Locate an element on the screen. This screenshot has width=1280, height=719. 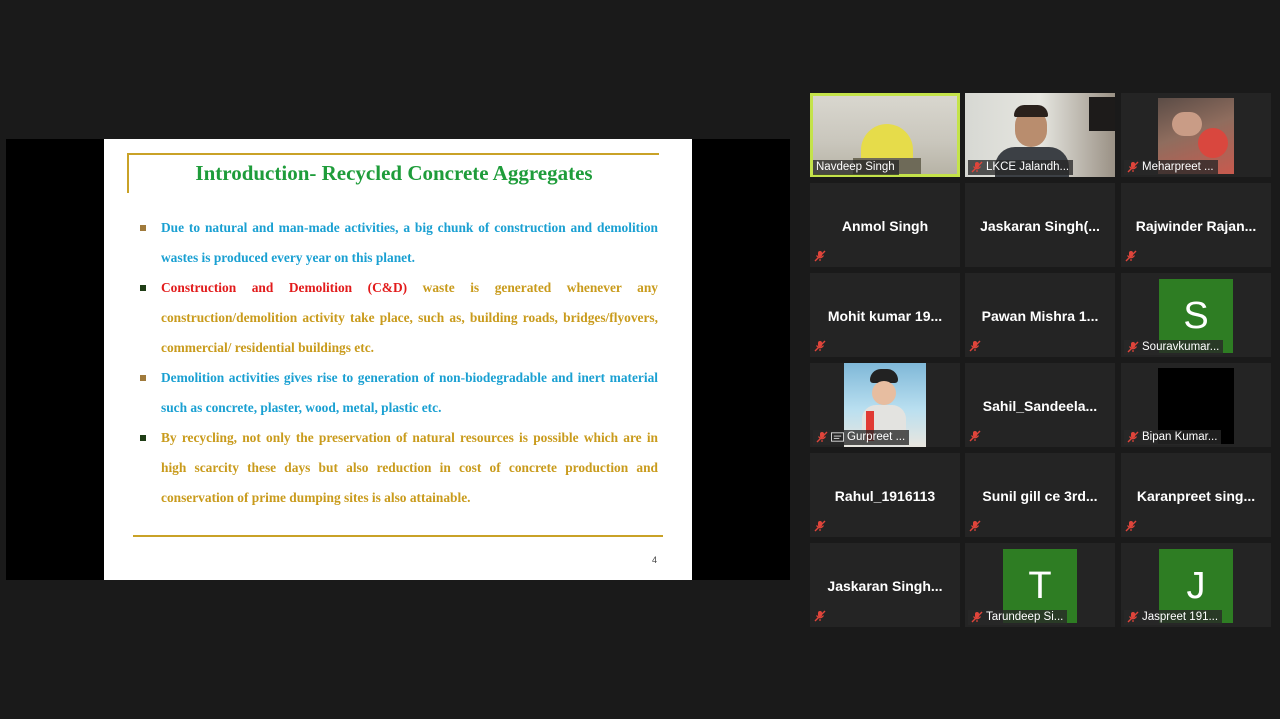
avatar-initial: T is located at coordinates (1040, 586).